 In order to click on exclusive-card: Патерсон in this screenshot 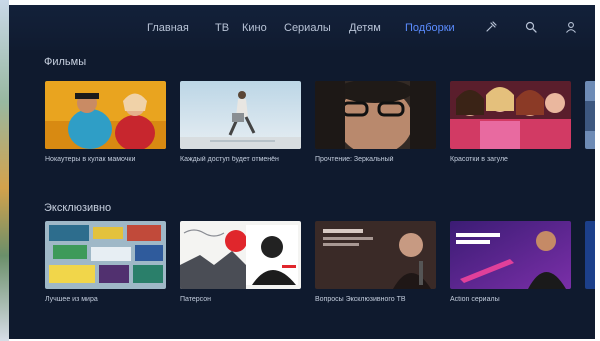, I will do `click(240, 262)`.